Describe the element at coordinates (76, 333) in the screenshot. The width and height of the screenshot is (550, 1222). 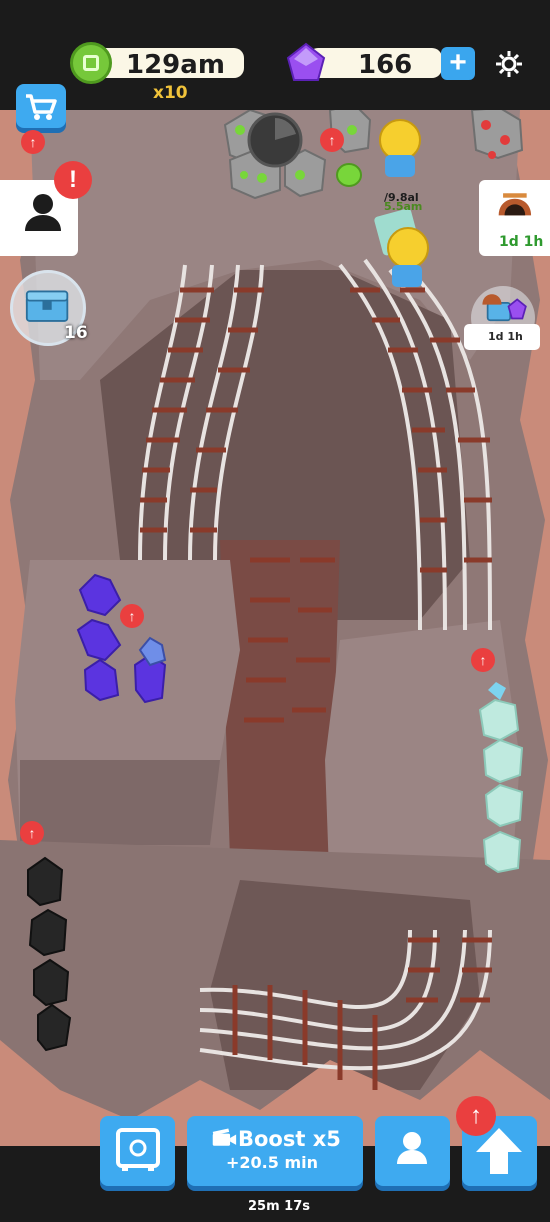
I see `chest-count: 16` at that location.